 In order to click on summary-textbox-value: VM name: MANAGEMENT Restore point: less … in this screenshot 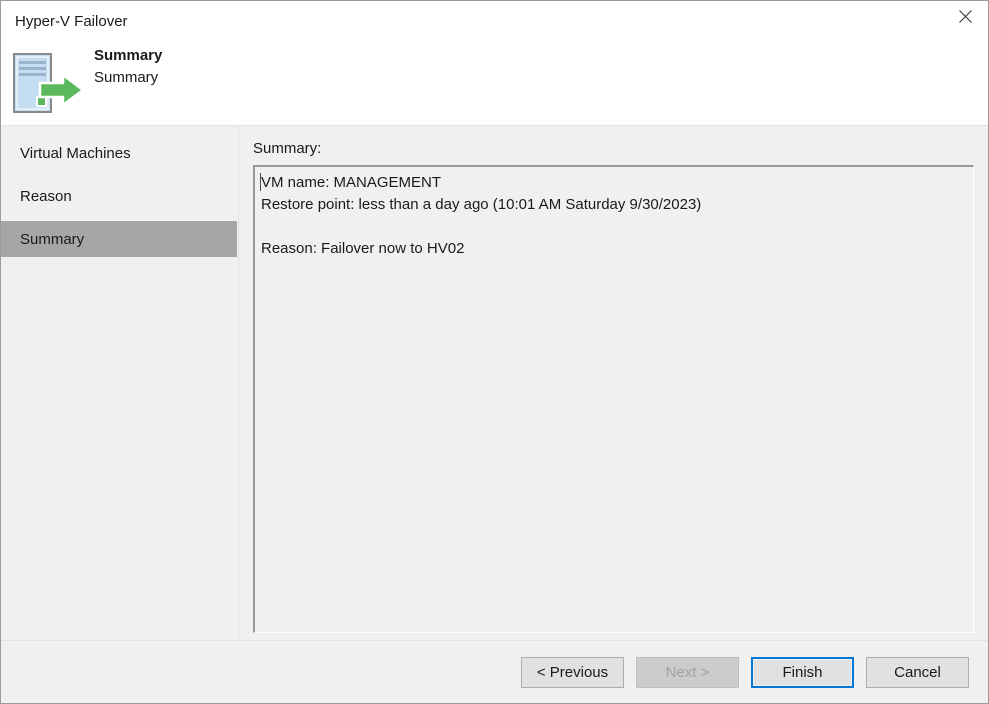, I will do `click(481, 215)`.